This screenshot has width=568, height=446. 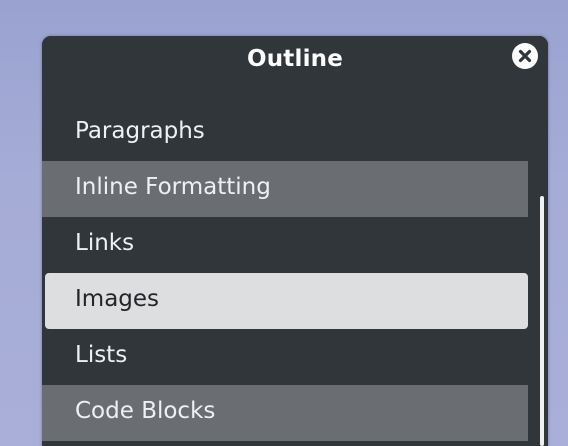 I want to click on close-button, so click(x=525, y=56).